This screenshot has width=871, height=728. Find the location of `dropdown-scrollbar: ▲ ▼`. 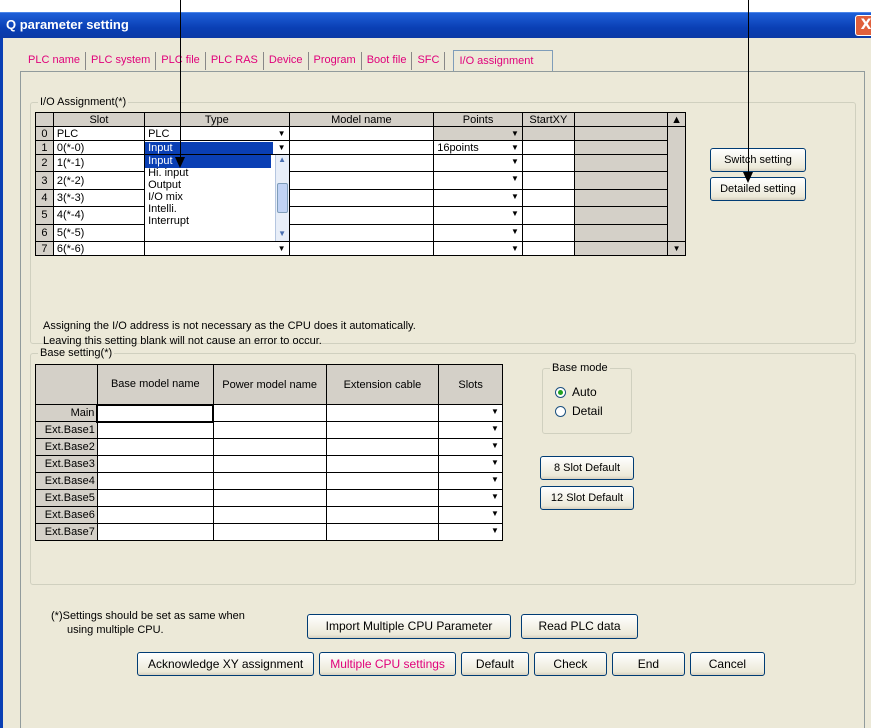

dropdown-scrollbar: ▲ ▼ is located at coordinates (281, 198).